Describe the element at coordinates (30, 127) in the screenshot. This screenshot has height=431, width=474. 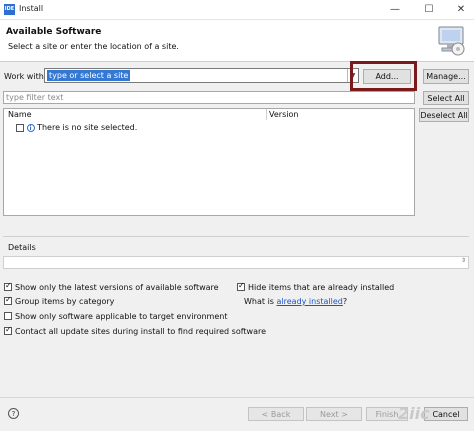
I see `info-icon: i` at that location.